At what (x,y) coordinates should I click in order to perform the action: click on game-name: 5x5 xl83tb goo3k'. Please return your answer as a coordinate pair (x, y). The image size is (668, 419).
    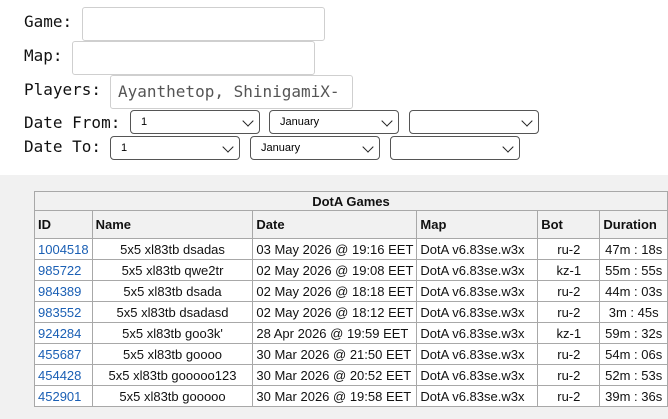
    Looking at the image, I should click on (172, 333).